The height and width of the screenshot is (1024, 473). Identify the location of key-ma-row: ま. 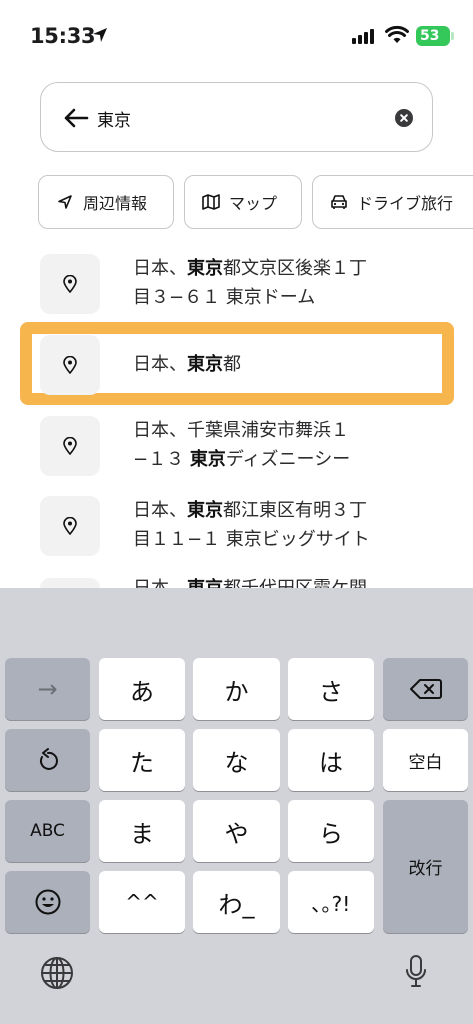
(142, 831).